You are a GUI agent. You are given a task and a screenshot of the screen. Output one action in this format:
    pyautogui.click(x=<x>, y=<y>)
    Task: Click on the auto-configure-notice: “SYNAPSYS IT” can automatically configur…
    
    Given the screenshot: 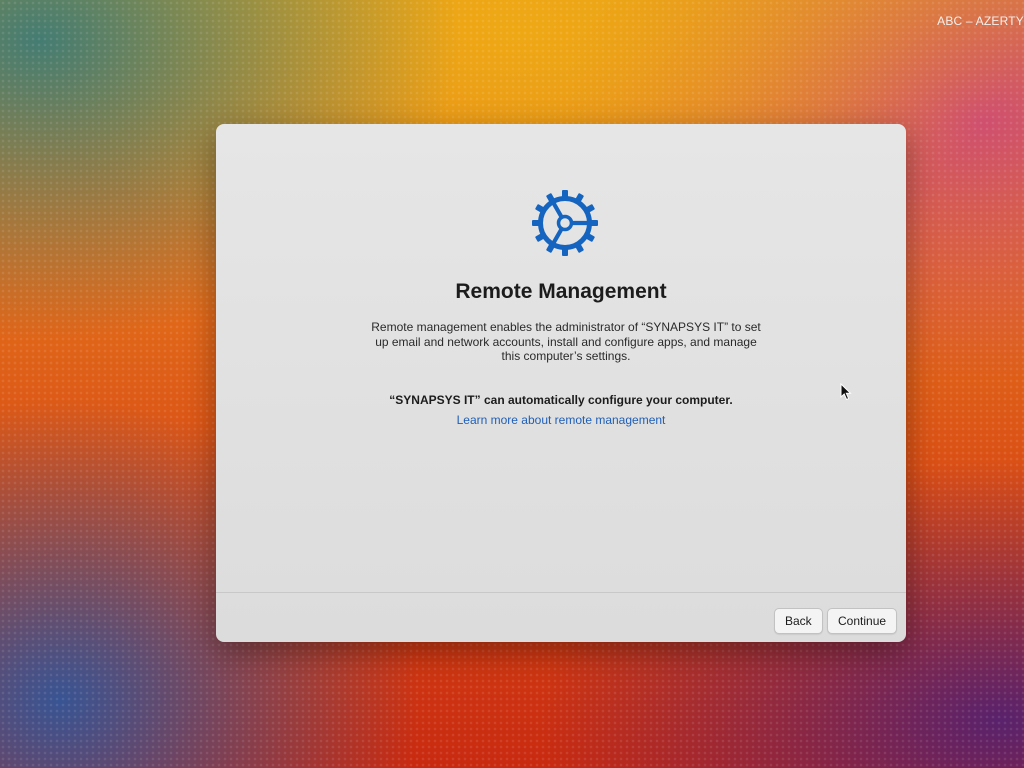 What is the action you would take?
    pyautogui.click(x=561, y=400)
    